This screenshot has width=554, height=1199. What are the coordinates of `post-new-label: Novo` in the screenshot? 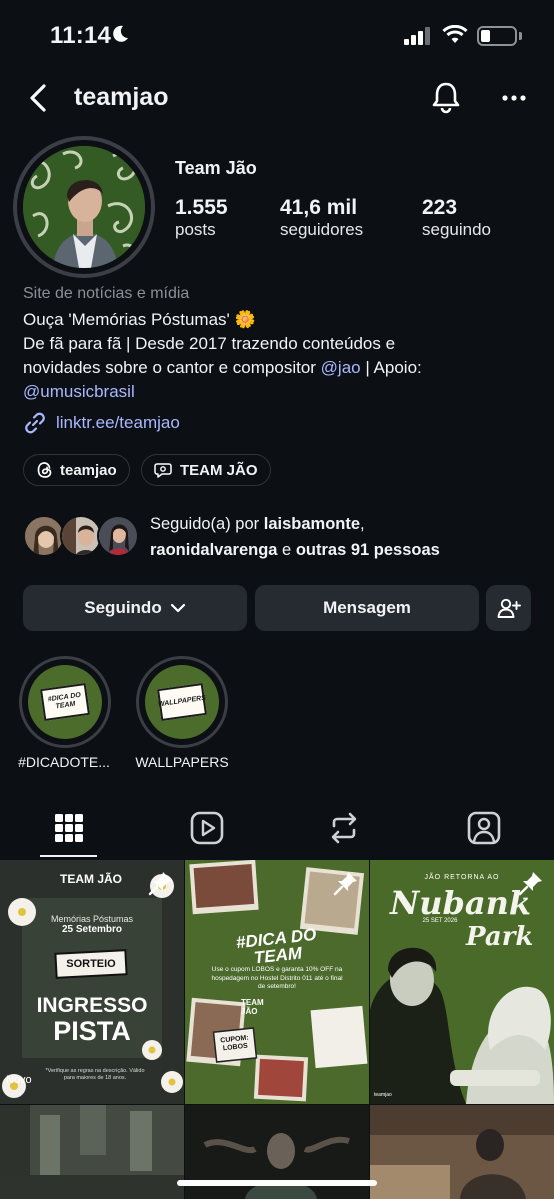 It's located at (19, 1080).